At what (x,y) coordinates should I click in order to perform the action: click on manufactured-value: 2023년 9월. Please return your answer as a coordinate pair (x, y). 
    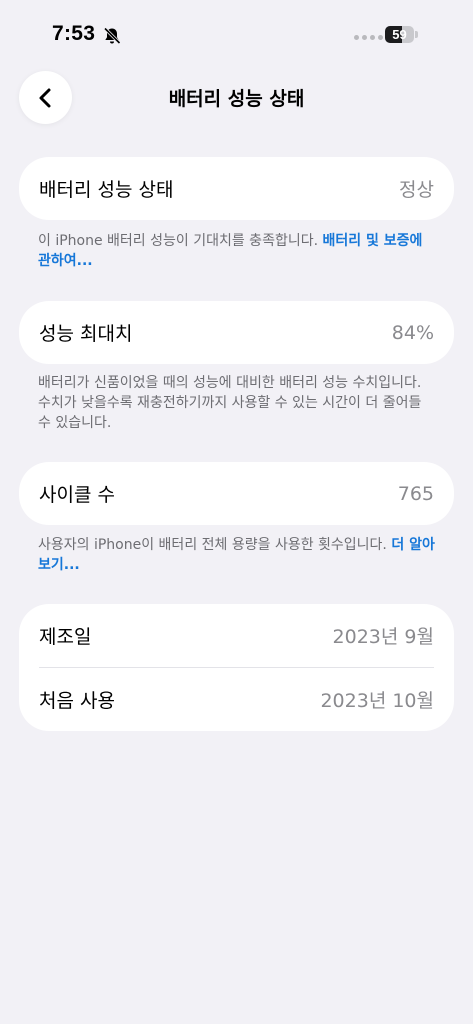
    Looking at the image, I should click on (383, 637).